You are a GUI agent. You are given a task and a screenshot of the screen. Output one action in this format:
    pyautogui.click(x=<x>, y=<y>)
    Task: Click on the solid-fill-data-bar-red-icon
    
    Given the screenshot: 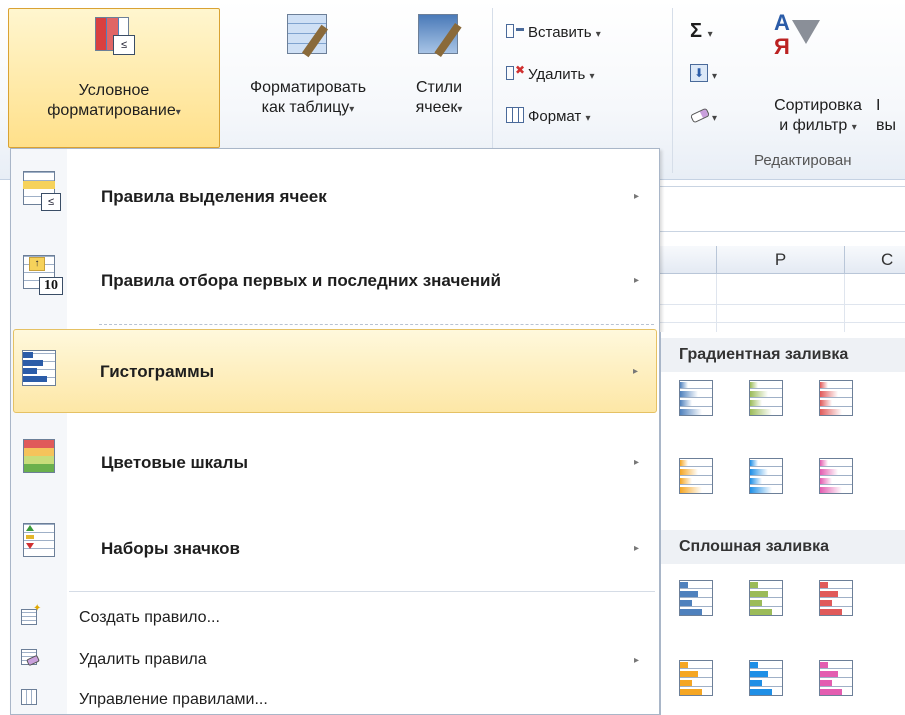 What is the action you would take?
    pyautogui.click(x=837, y=599)
    